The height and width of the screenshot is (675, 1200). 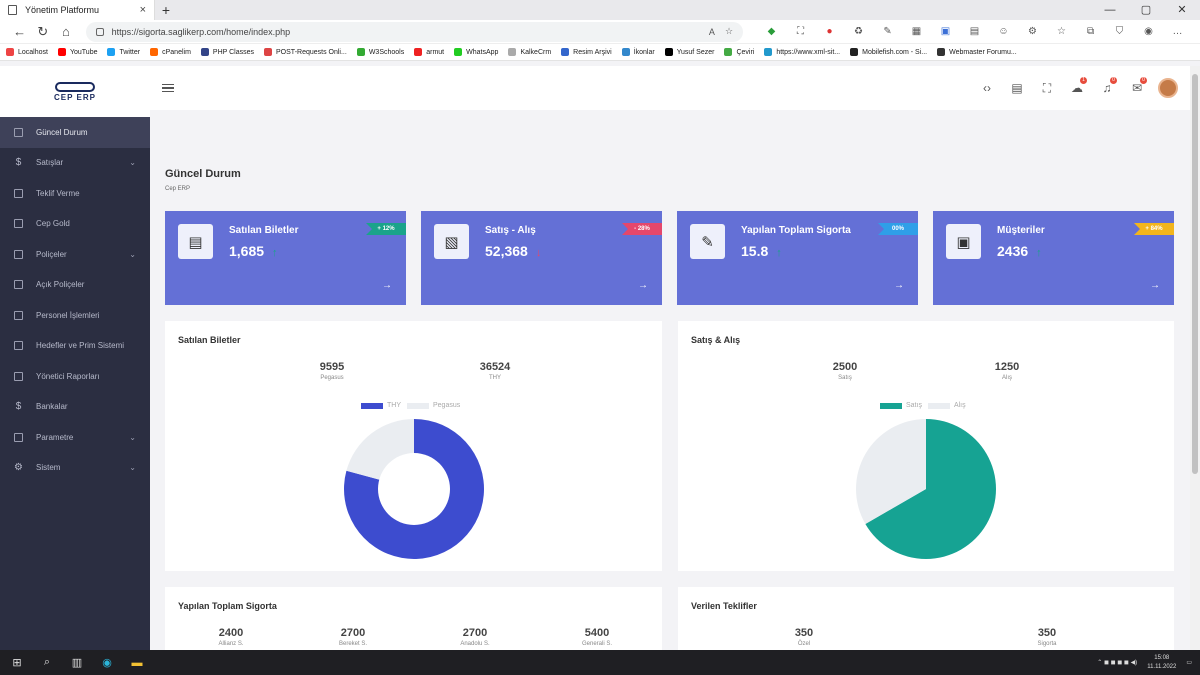 I want to click on bookmark-item: PHP Classes, so click(x=227, y=52).